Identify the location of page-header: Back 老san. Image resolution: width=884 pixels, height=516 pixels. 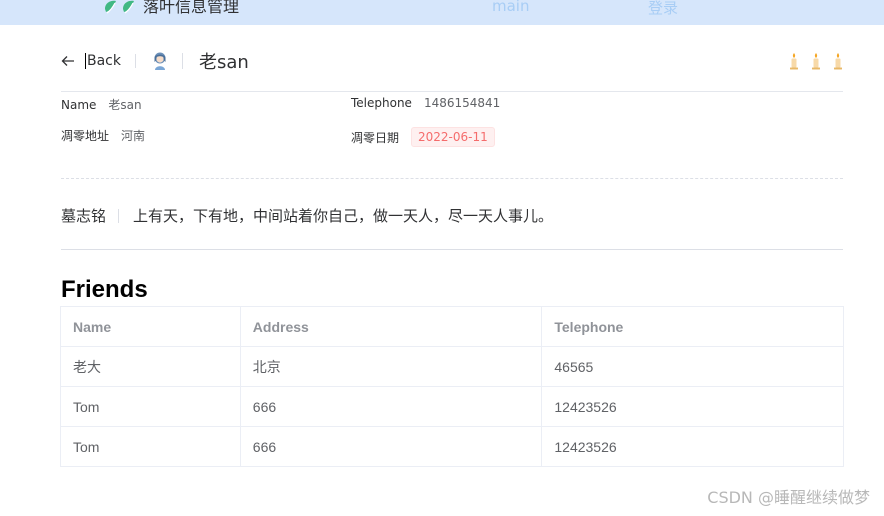
(452, 61).